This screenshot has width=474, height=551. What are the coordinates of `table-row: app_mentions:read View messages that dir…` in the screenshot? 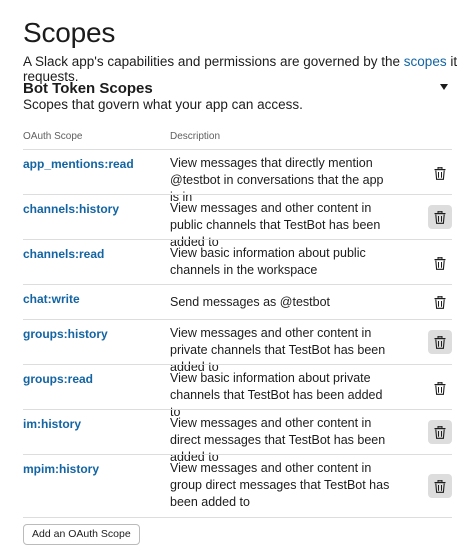 It's located at (237, 176).